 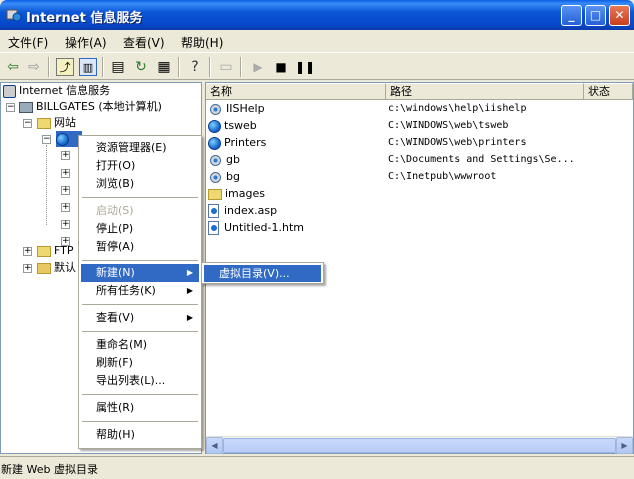 I want to click on pause-icon: ❚❚, so click(x=305, y=67).